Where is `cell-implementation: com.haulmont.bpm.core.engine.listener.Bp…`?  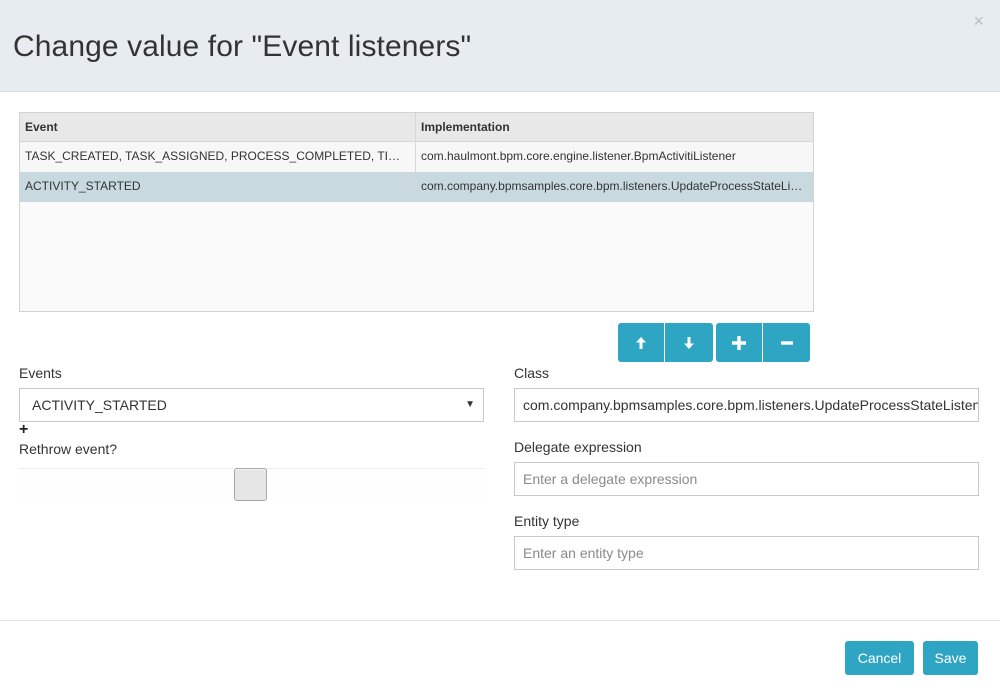 cell-implementation: com.haulmont.bpm.core.engine.listener.Bp… is located at coordinates (578, 156).